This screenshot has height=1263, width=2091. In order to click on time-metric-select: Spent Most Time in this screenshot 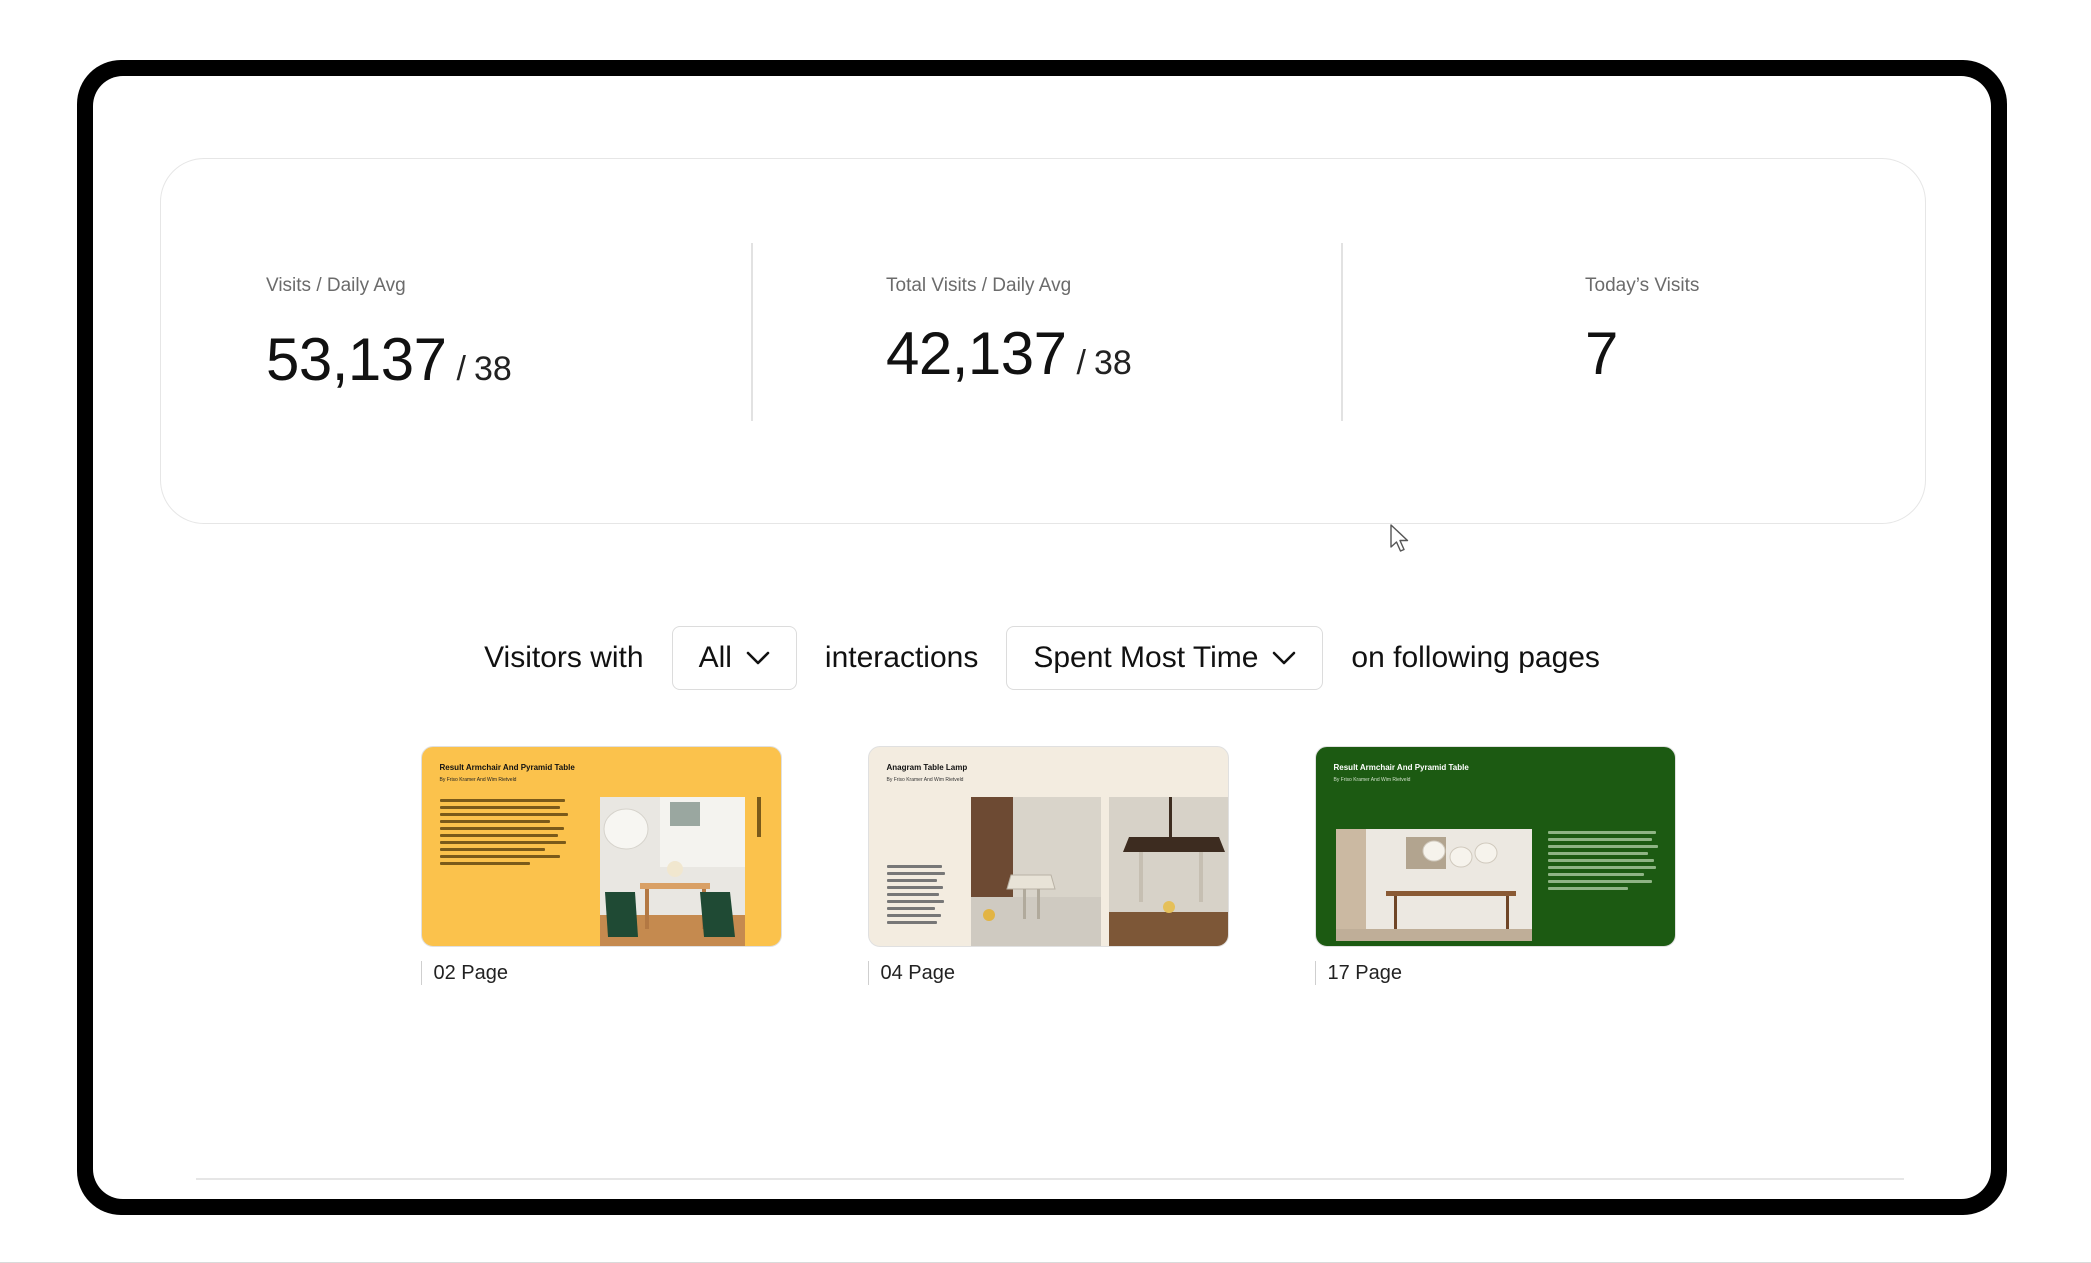, I will do `click(1165, 658)`.